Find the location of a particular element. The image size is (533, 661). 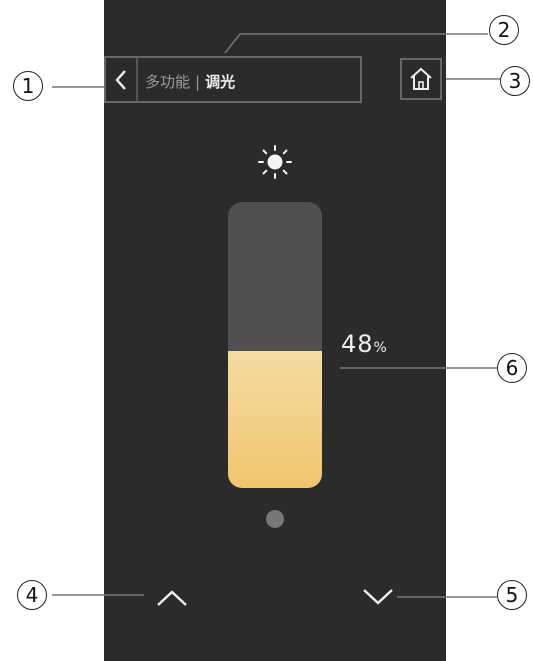

back-button is located at coordinates (122, 79).